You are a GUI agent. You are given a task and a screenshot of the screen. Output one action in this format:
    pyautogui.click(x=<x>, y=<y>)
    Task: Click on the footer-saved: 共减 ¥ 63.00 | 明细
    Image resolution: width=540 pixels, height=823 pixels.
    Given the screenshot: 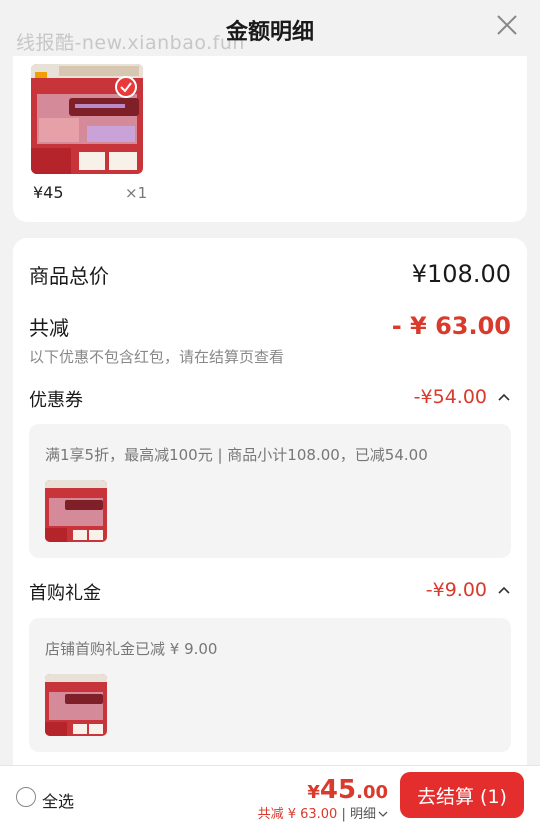 What is the action you would take?
    pyautogui.click(x=323, y=812)
    